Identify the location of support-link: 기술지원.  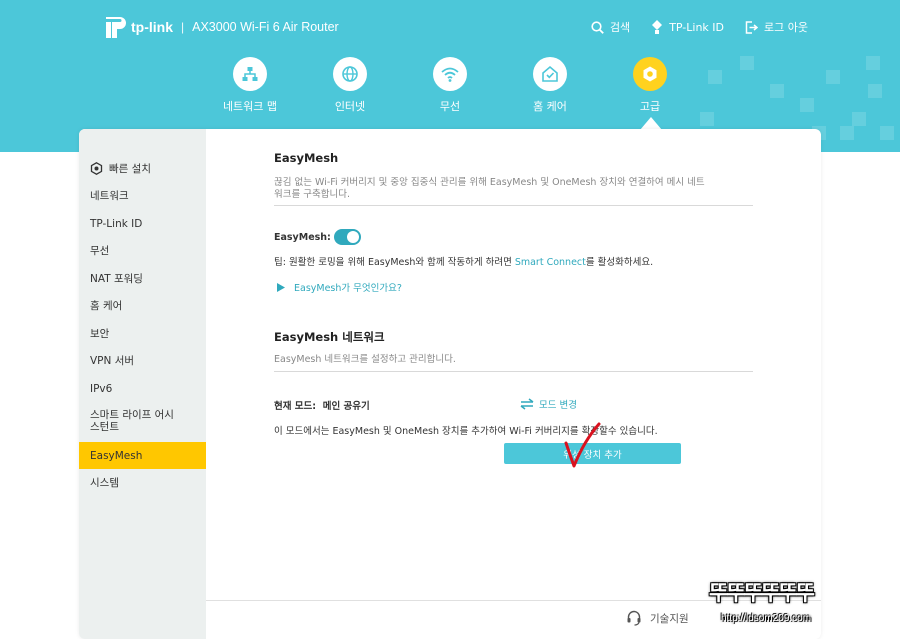
(657, 618).